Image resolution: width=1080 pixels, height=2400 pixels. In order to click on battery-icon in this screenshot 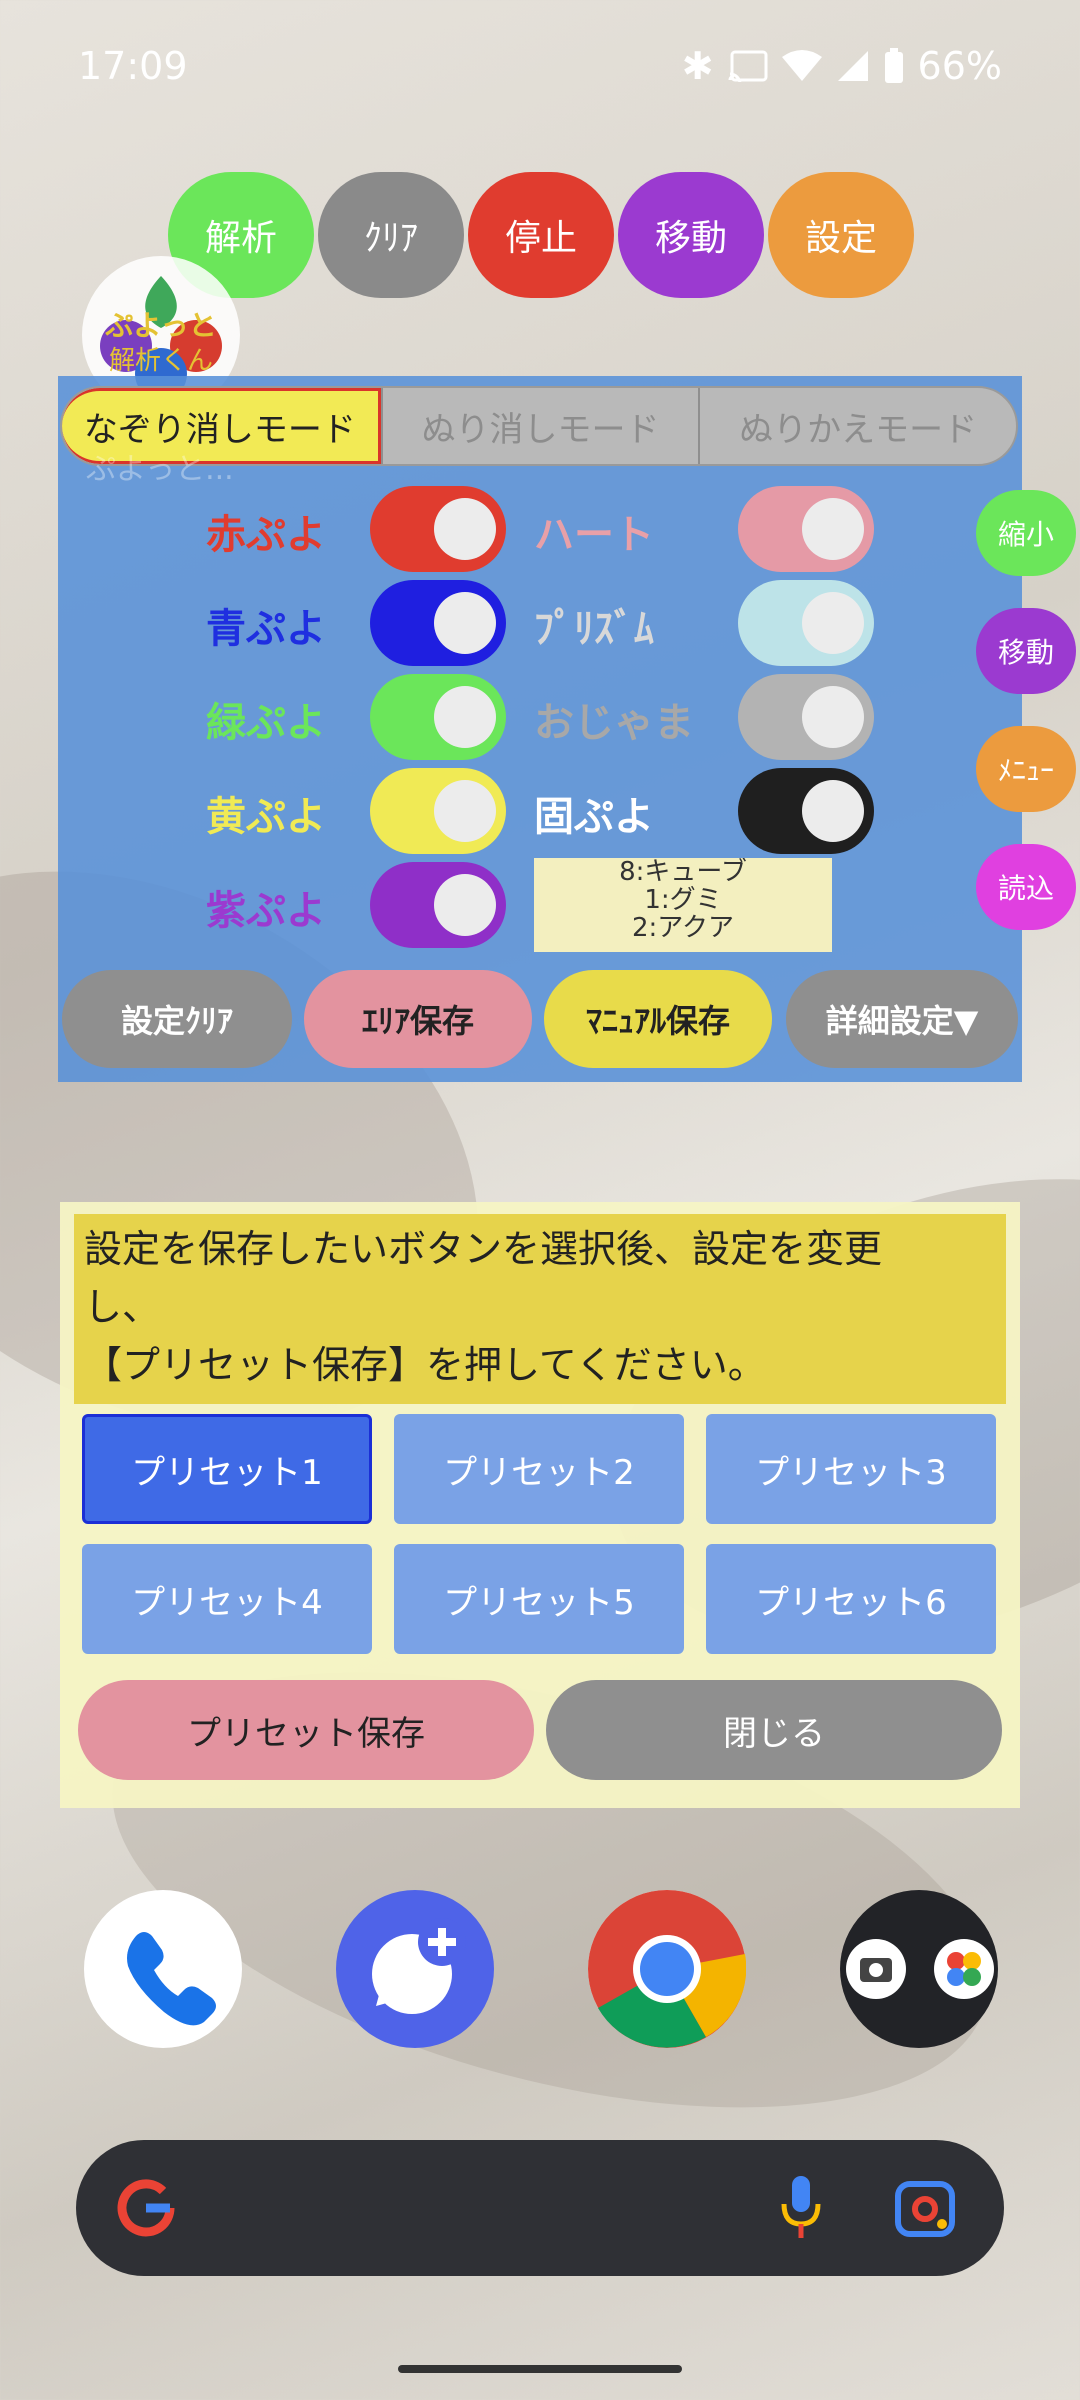, I will do `click(893, 65)`.